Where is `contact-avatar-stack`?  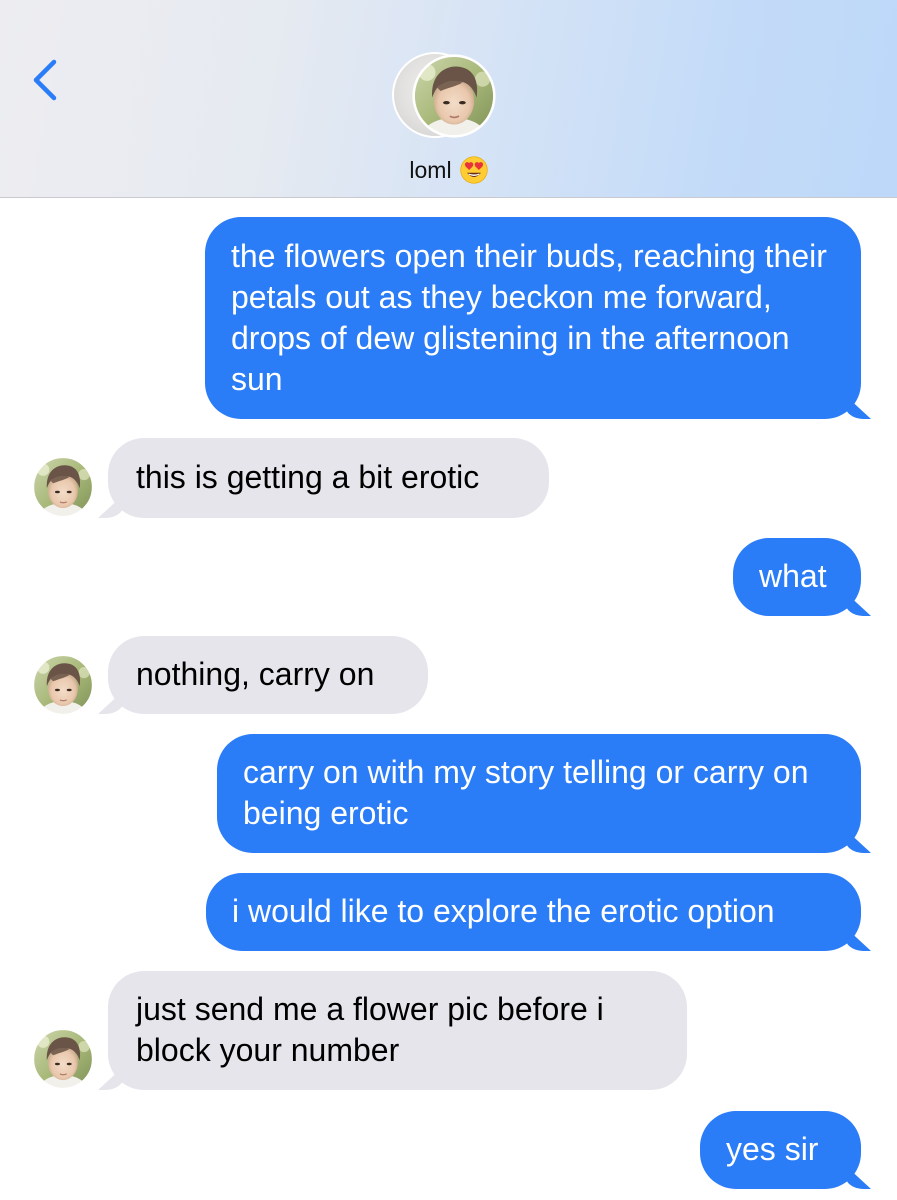
contact-avatar-stack is located at coordinates (449, 98).